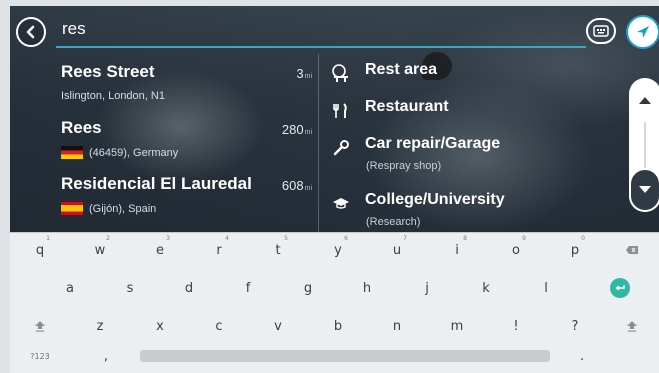 The width and height of the screenshot is (659, 373). What do you see at coordinates (345, 356) in the screenshot?
I see `spacebar` at bounding box center [345, 356].